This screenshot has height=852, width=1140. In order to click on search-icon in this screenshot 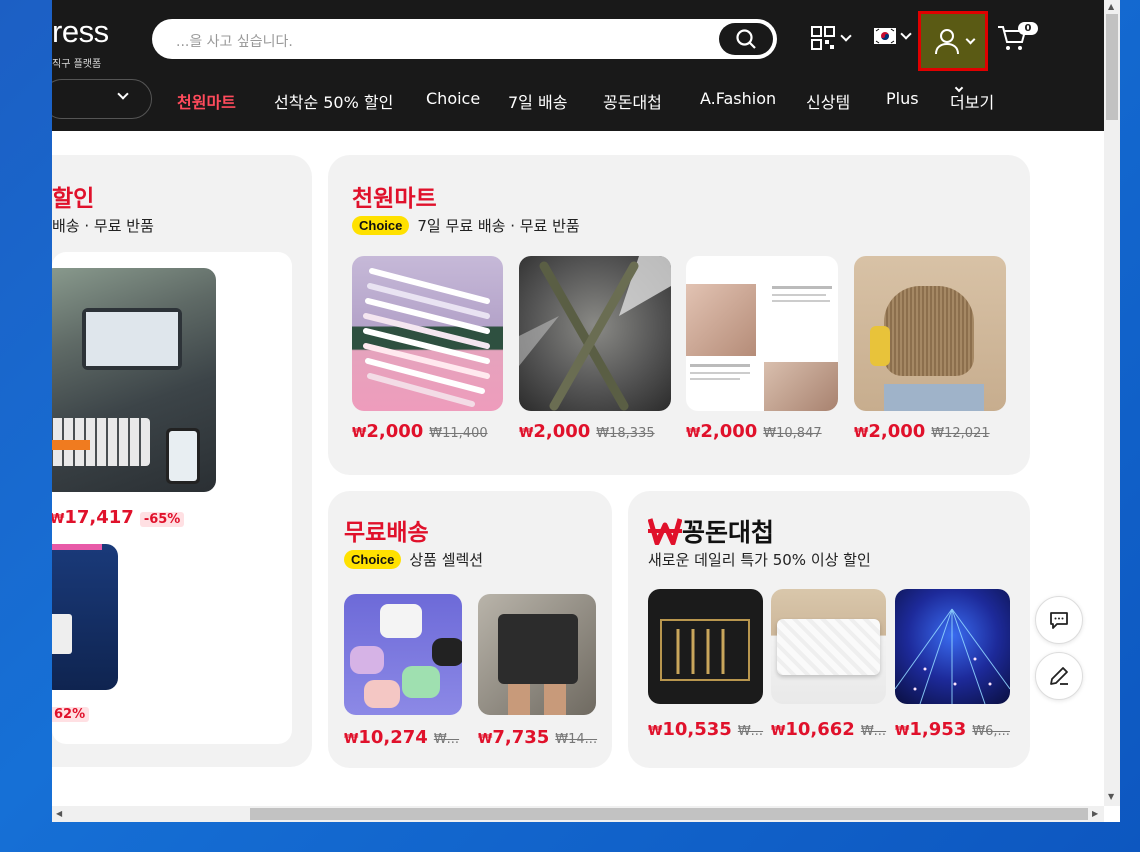, I will do `click(746, 39)`.